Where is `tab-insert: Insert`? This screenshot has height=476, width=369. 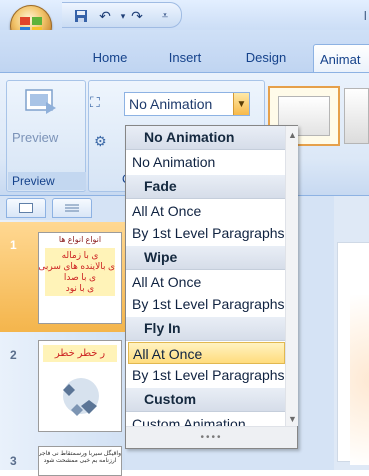
tab-insert: Insert is located at coordinates (185, 61).